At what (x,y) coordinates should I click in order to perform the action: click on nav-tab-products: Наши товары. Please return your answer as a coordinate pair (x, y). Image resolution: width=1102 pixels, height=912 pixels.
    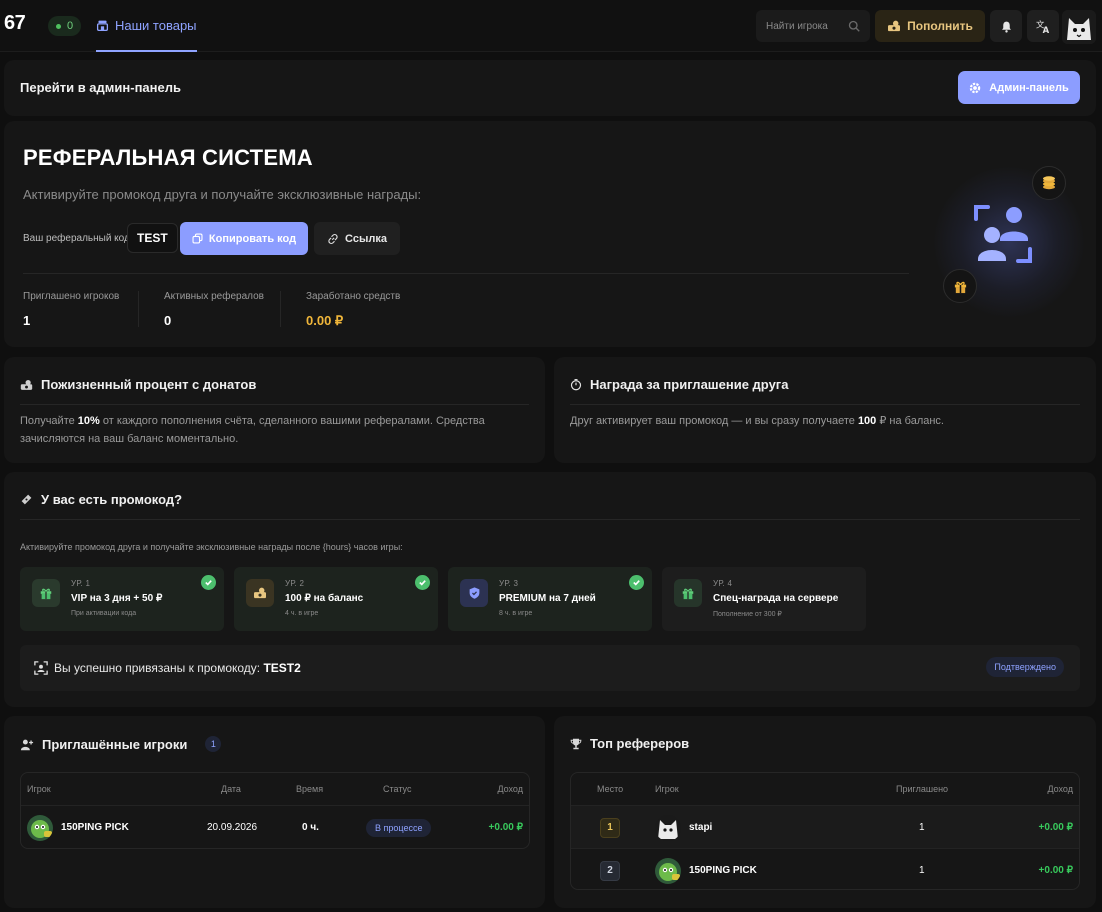
    Looking at the image, I should click on (146, 26).